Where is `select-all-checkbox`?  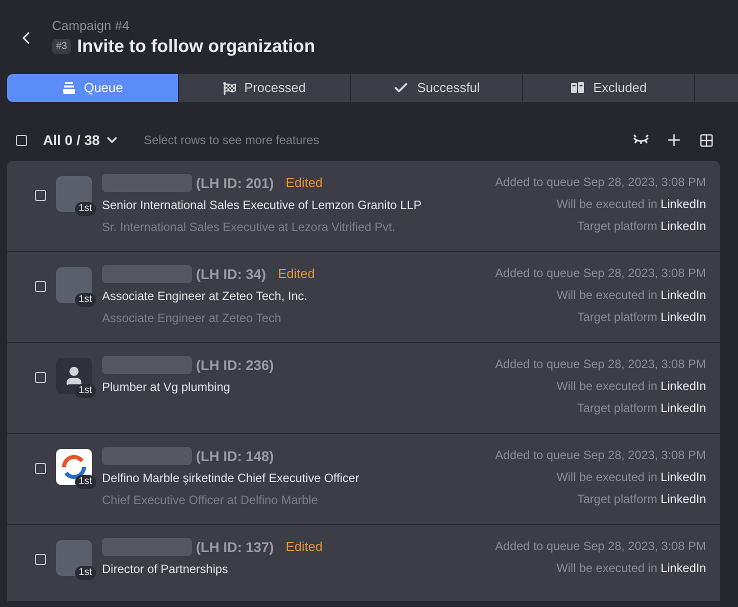 select-all-checkbox is located at coordinates (21, 140).